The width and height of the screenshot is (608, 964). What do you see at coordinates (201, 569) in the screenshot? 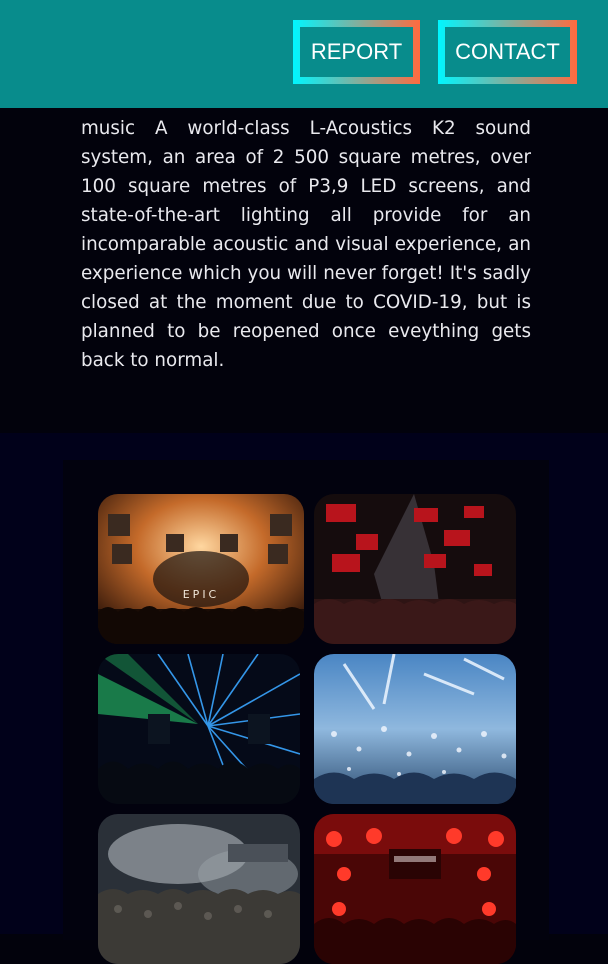
I see `club-stage-epic-photo: EPIC` at bounding box center [201, 569].